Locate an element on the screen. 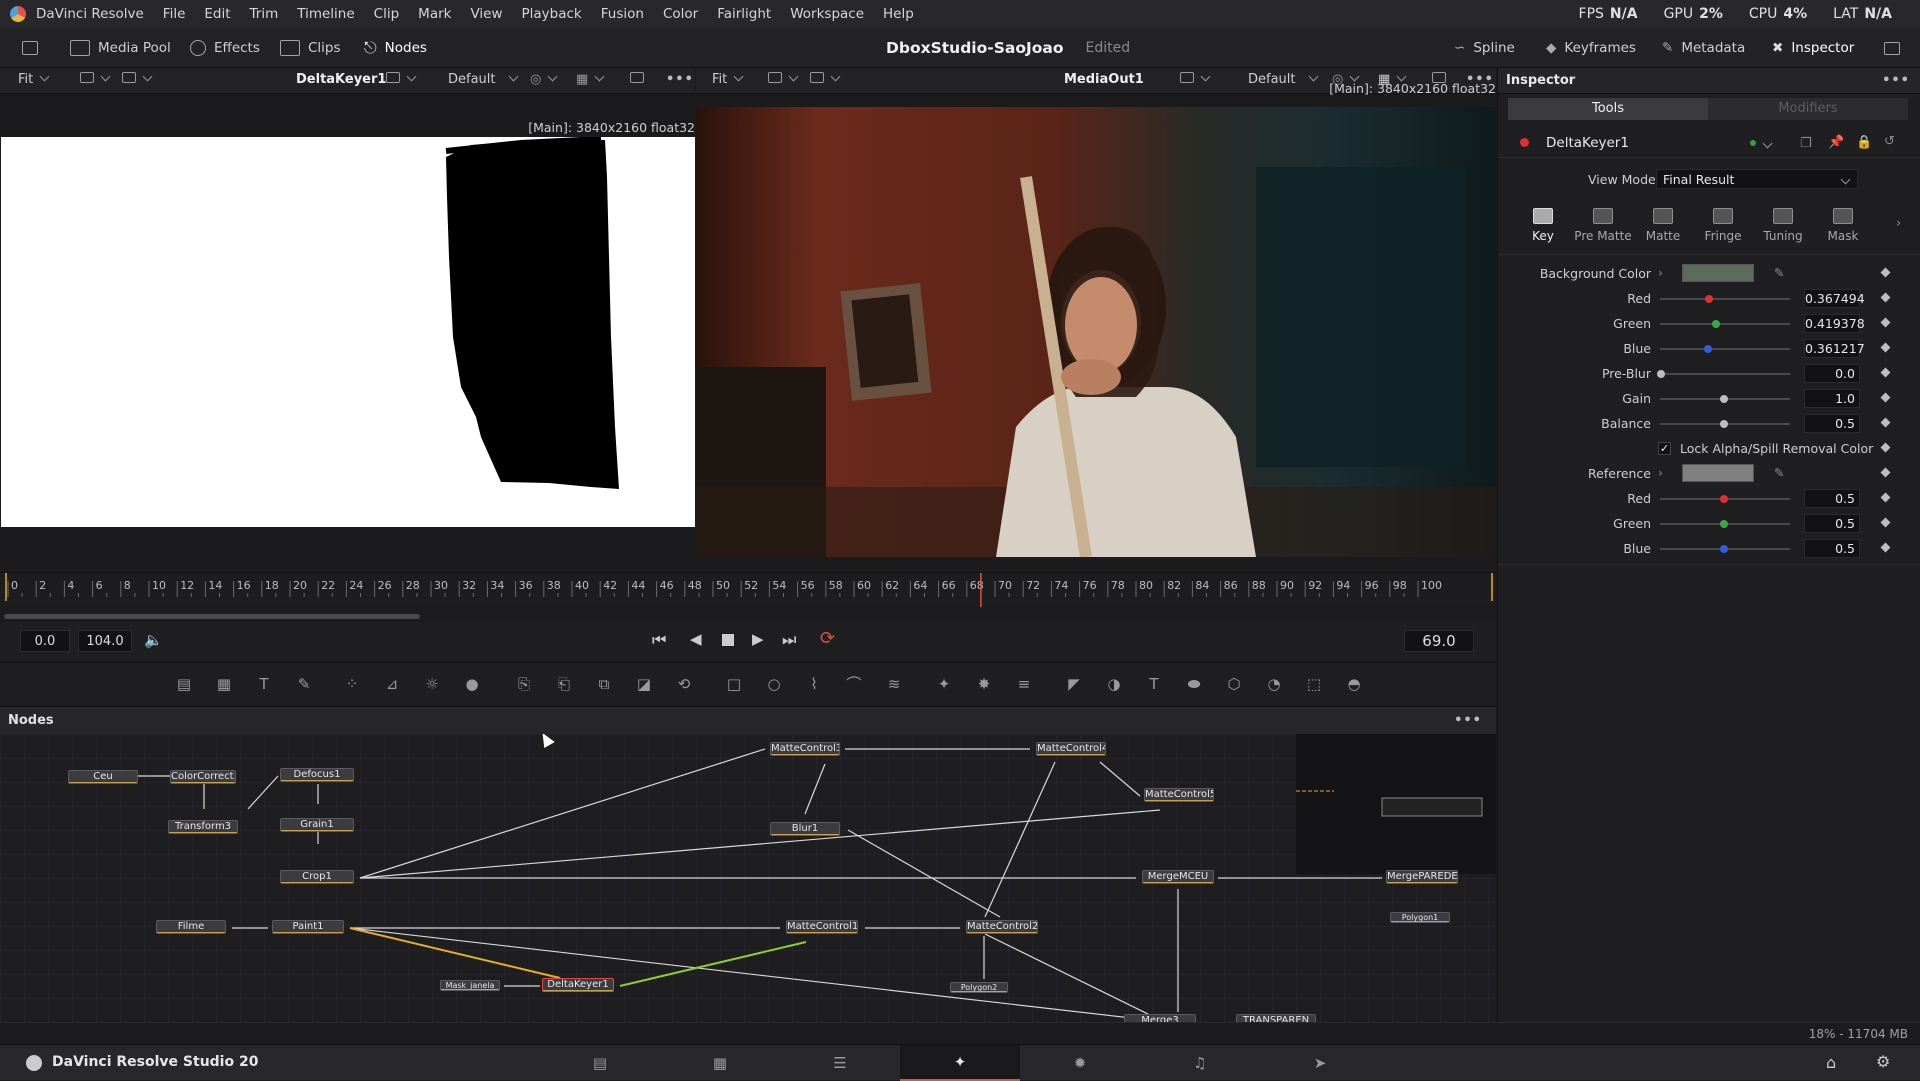 The width and height of the screenshot is (1920, 1081). reset-icon: ↺ is located at coordinates (1889, 141).